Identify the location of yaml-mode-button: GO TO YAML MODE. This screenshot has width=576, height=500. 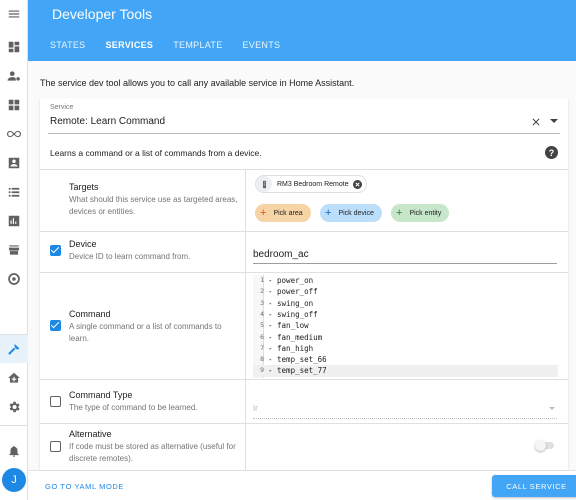
(84, 486).